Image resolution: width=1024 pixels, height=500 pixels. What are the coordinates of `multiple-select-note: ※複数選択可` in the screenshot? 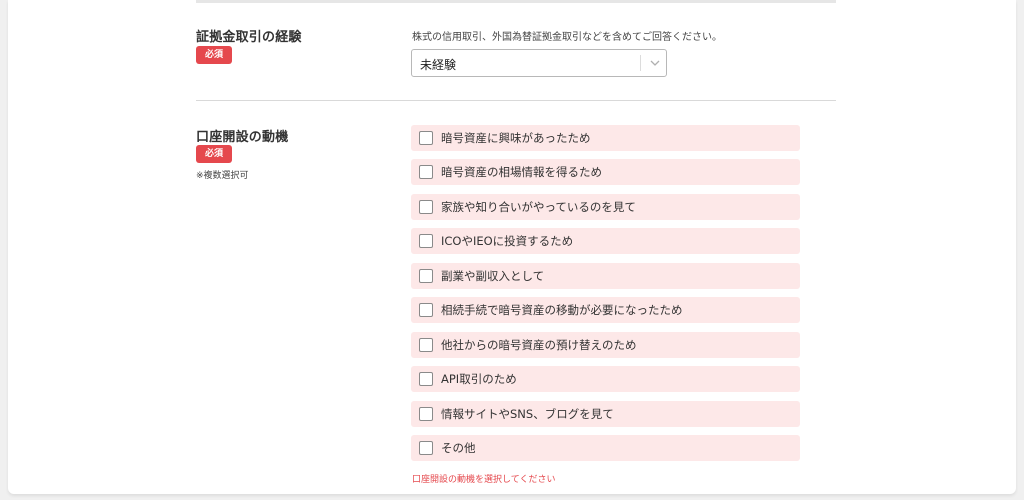 It's located at (222, 176).